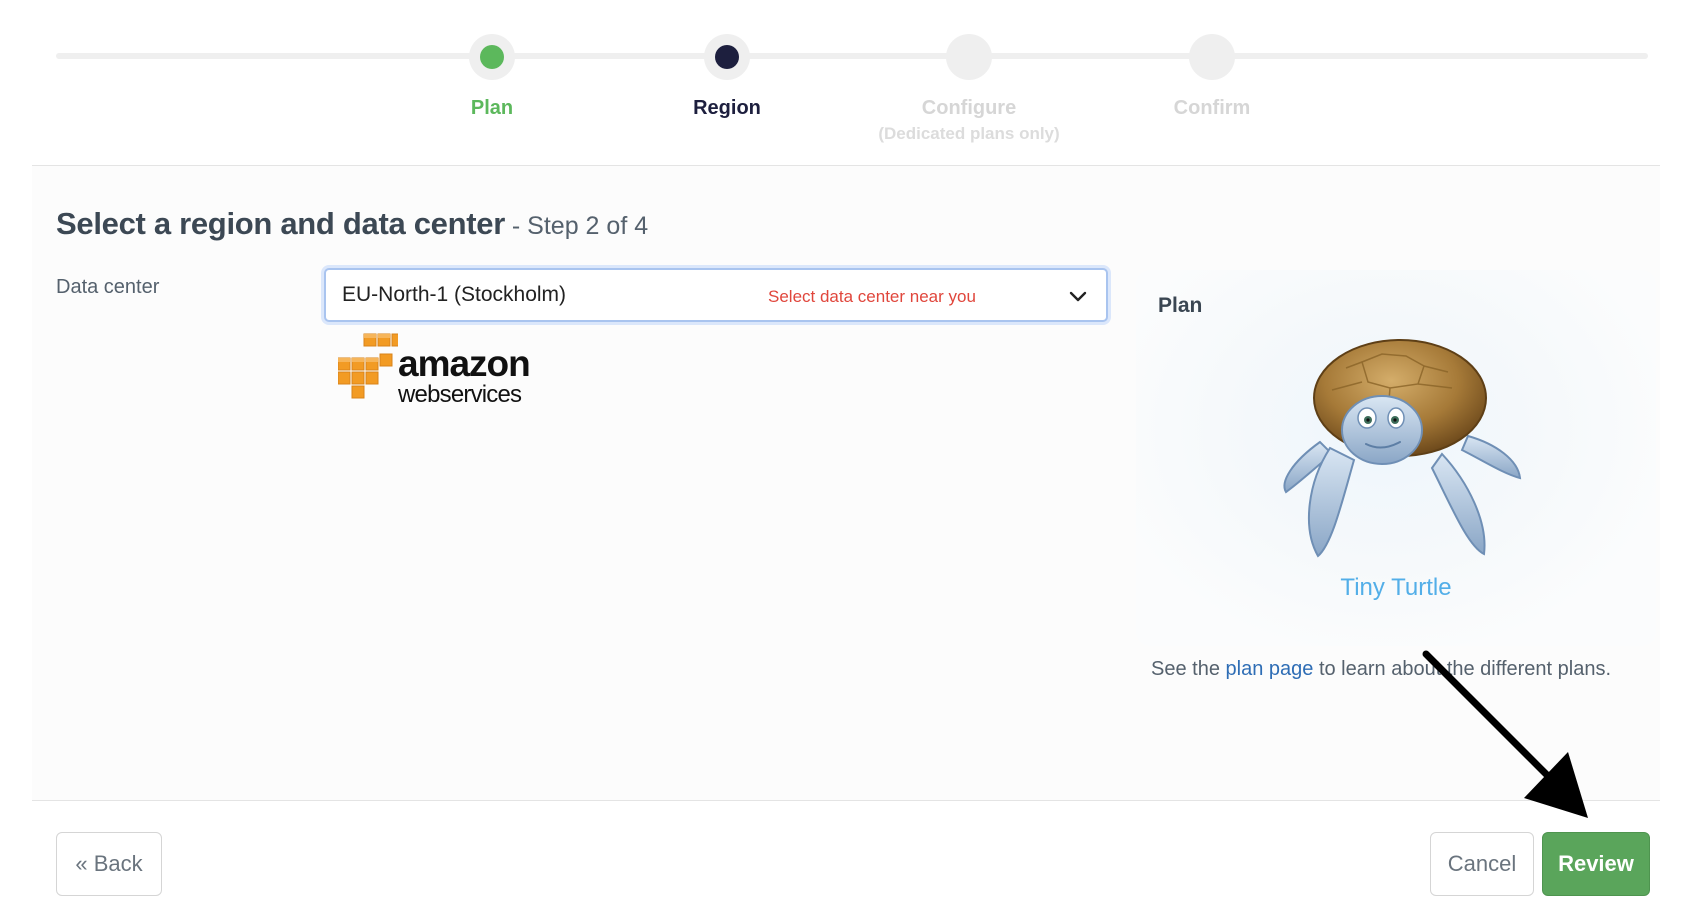  I want to click on step-configure-sublabel: (Dedicated plans only), so click(969, 133).